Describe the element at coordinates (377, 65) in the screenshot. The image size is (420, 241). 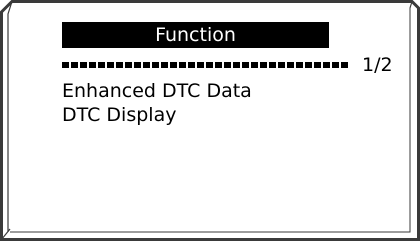
I see `page-indicator: 1/2` at that location.